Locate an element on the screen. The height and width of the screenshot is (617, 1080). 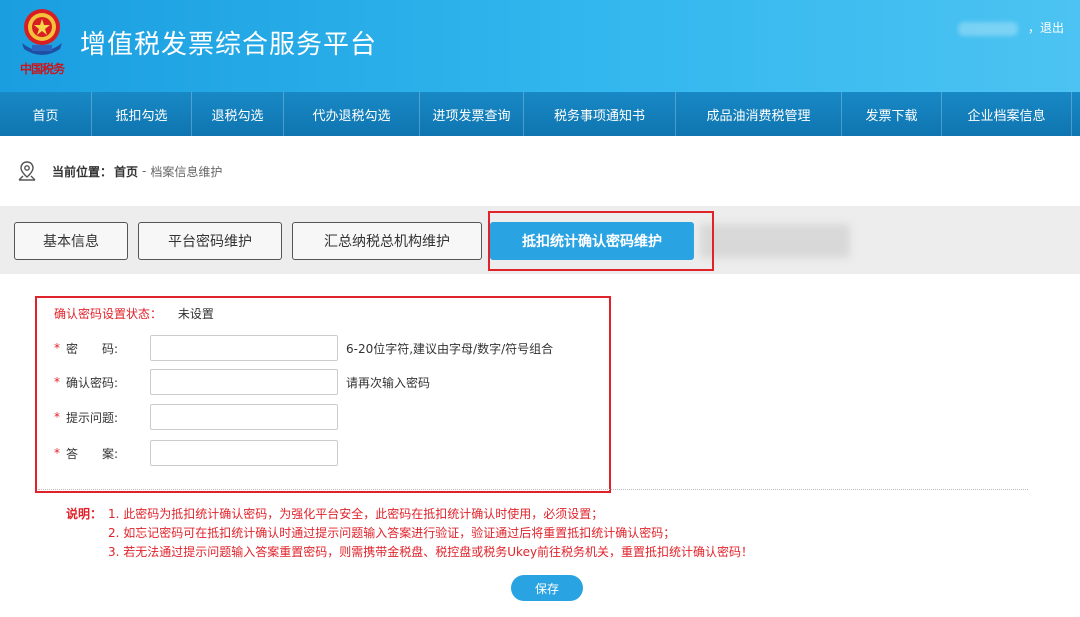
confirm-password-row: * 确认密码: 请再次输入密码 is located at coordinates (242, 382).